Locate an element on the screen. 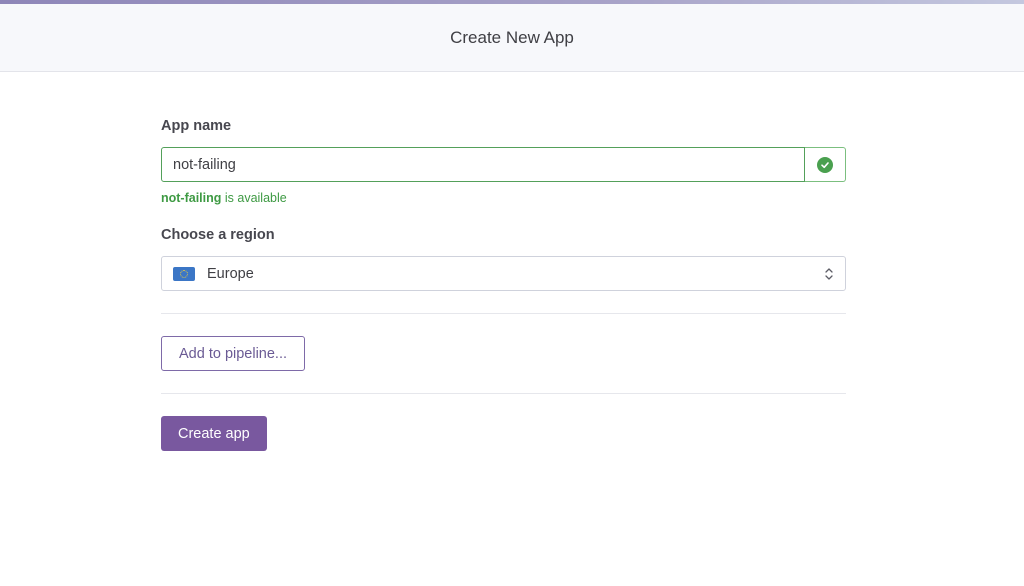 The width and height of the screenshot is (1024, 586). app-name-field-group is located at coordinates (503, 164).